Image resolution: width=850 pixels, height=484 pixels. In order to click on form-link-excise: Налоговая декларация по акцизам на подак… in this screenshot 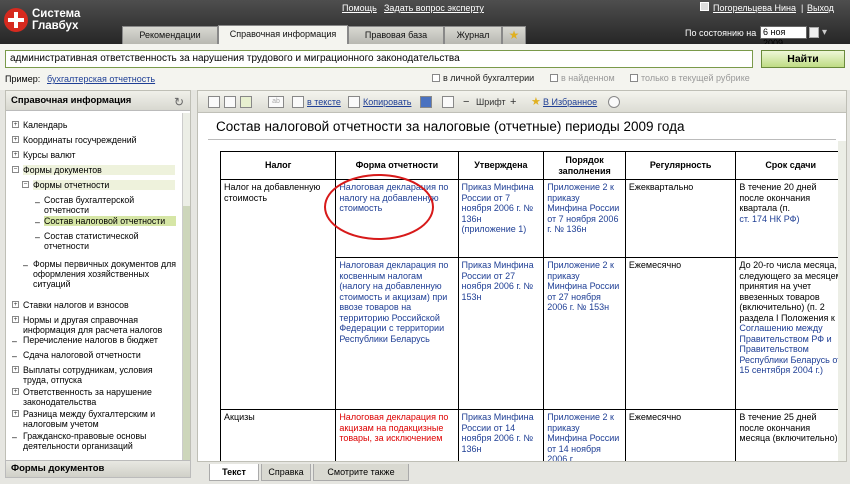, I will do `click(393, 427)`.